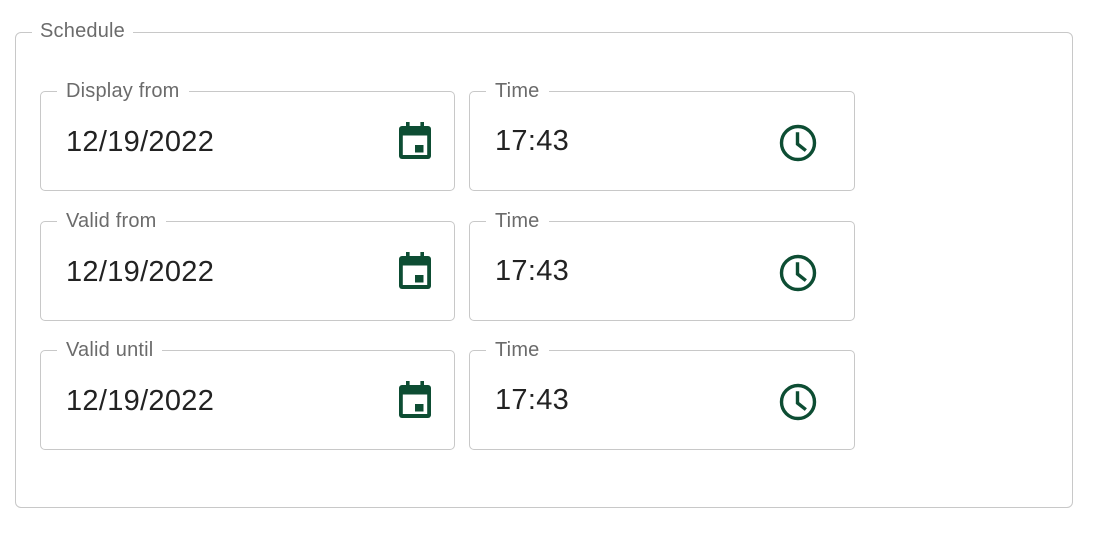 This screenshot has height=536, width=1112. Describe the element at coordinates (517, 350) in the screenshot. I see `valid-until-time-label: Time` at that location.